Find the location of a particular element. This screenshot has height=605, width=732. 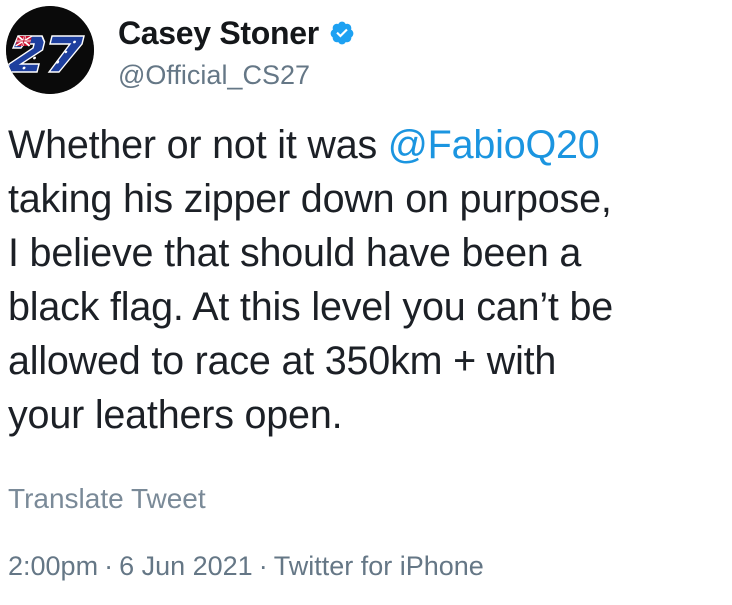

tweet-date: 6 Jun 2021 is located at coordinates (186, 566).